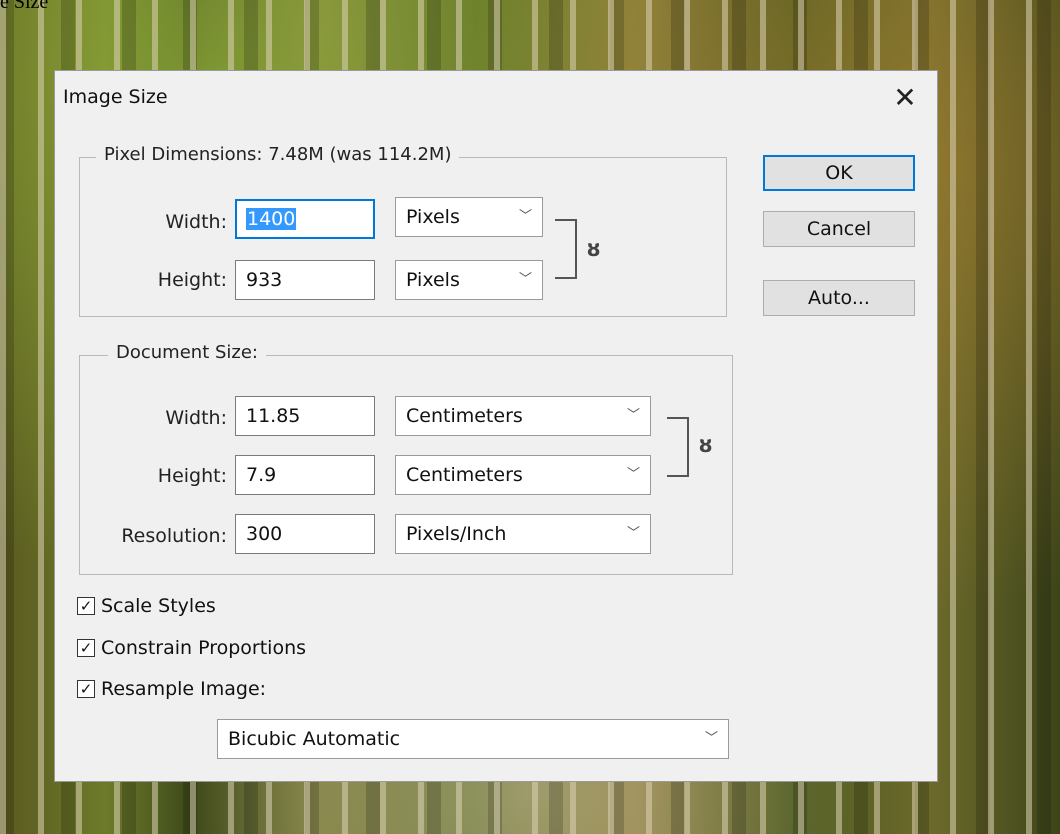 This screenshot has height=834, width=1060. Describe the element at coordinates (196, 222) in the screenshot. I see `pixel-width-label: Width:` at that location.